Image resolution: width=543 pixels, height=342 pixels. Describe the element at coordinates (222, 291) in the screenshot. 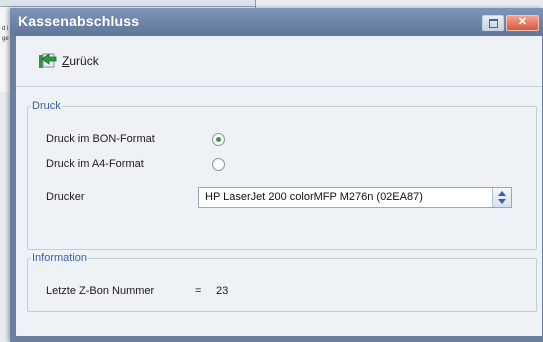

I see `letzte-zbon-value: 23` at that location.